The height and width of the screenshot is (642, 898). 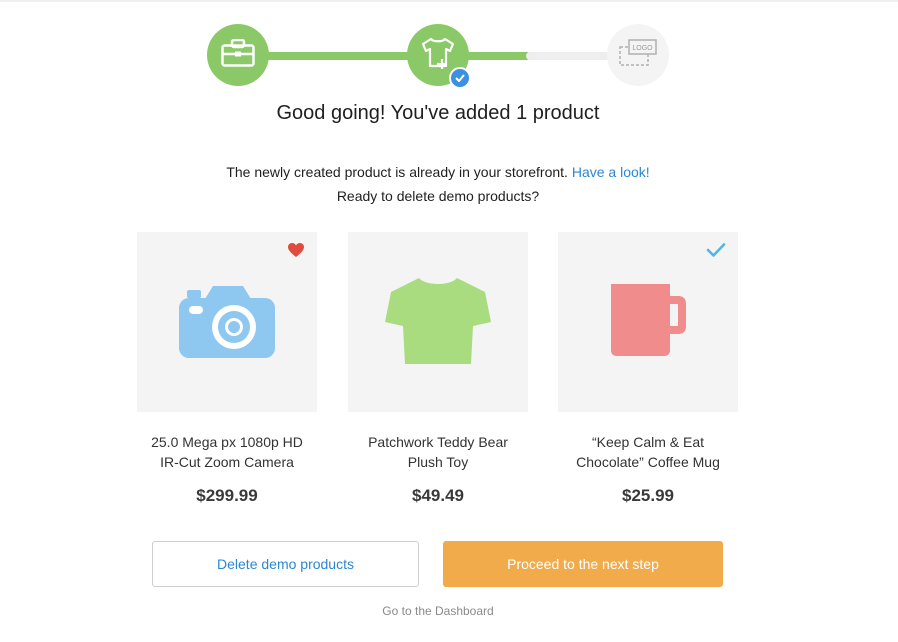 What do you see at coordinates (438, 495) in the screenshot?
I see `product-price: $49.49` at bounding box center [438, 495].